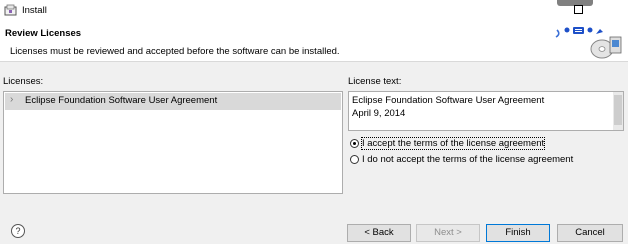 This screenshot has height=244, width=628. I want to click on cancel-button: Cancel, so click(590, 233).